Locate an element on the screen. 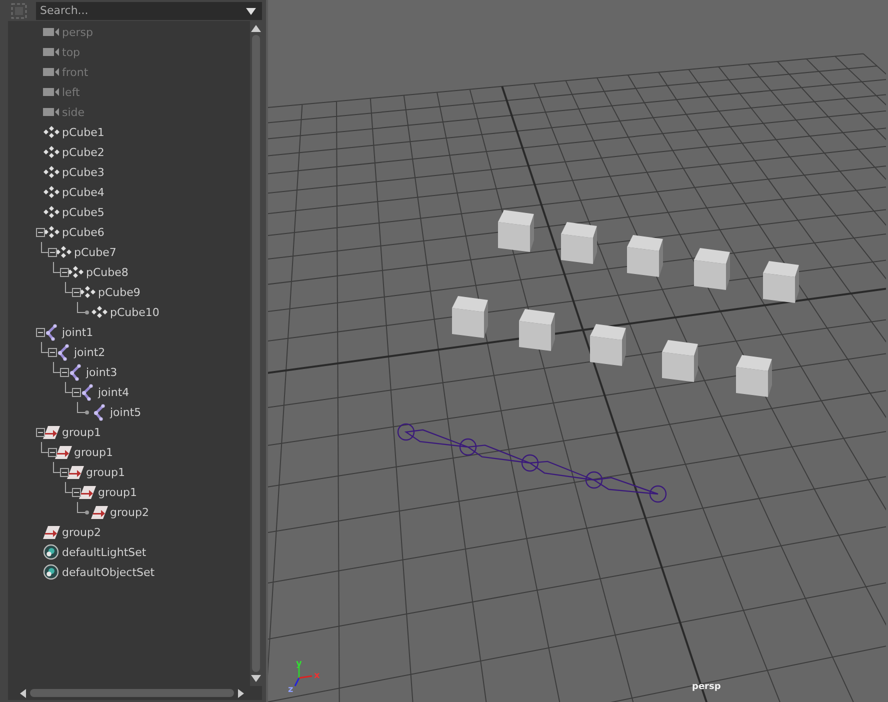 The width and height of the screenshot is (888, 702). horizontal-scrollbar is located at coordinates (135, 693).